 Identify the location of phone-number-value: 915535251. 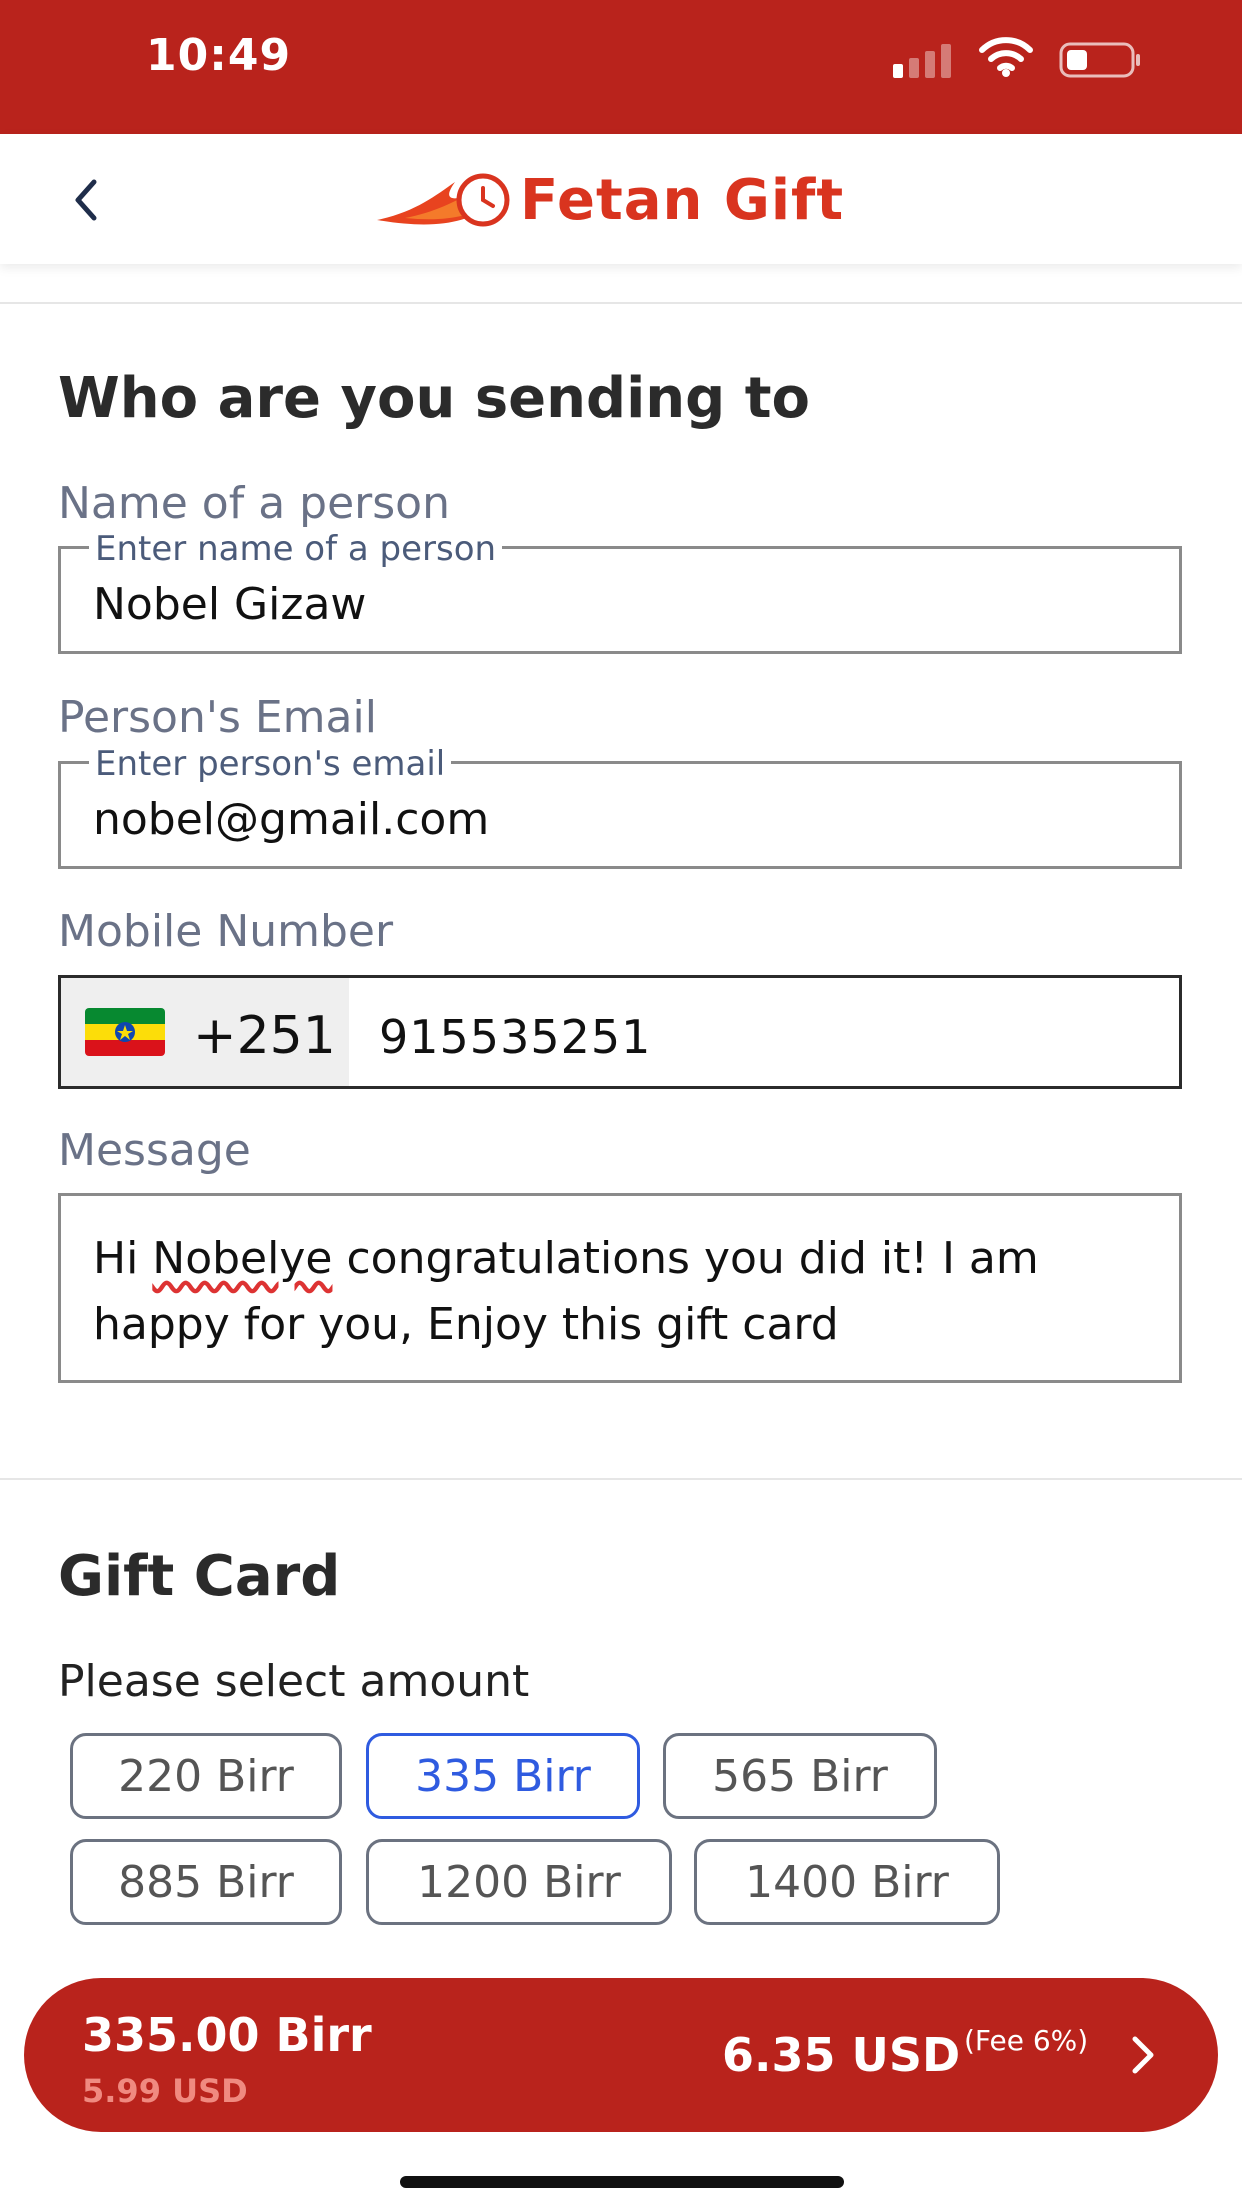
(515, 1037).